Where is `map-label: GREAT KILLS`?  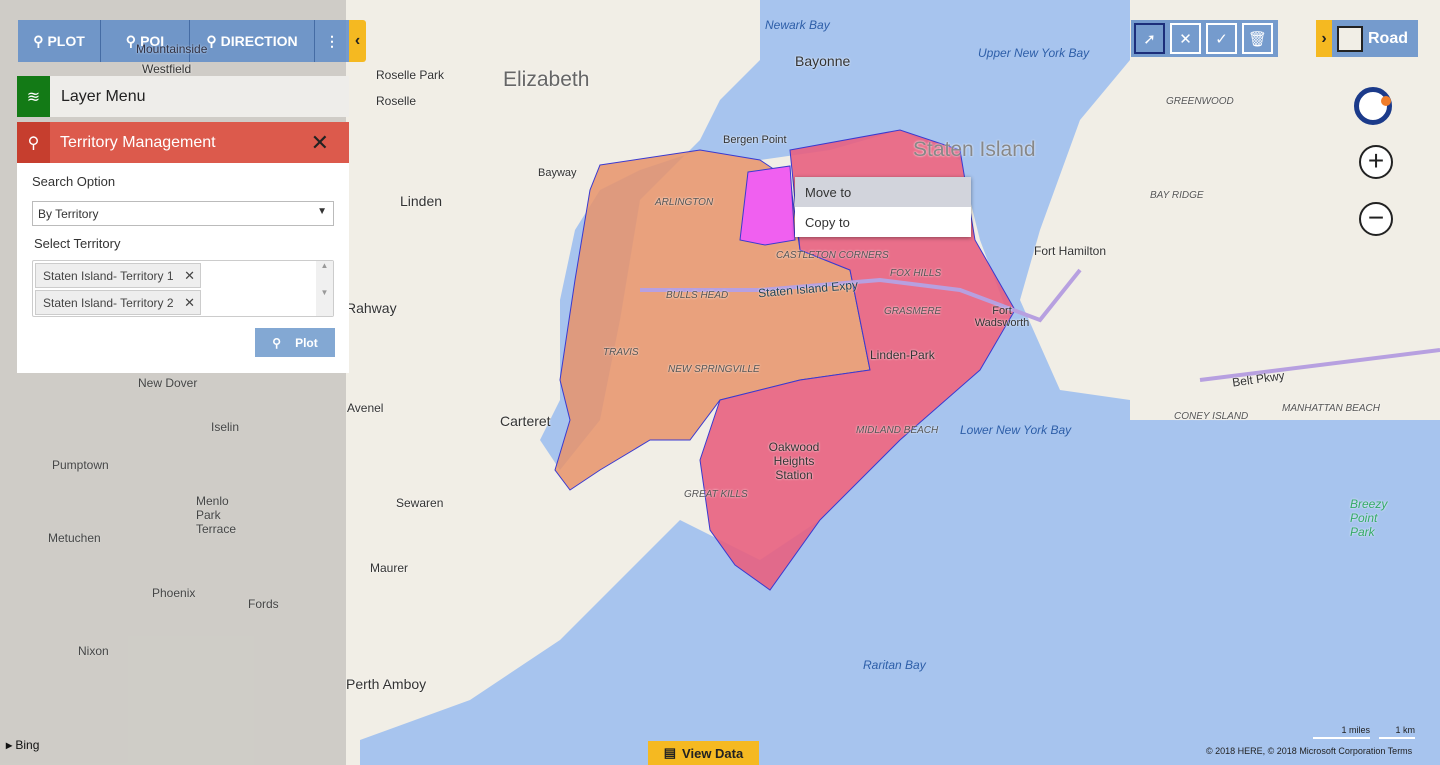 map-label: GREAT KILLS is located at coordinates (716, 494).